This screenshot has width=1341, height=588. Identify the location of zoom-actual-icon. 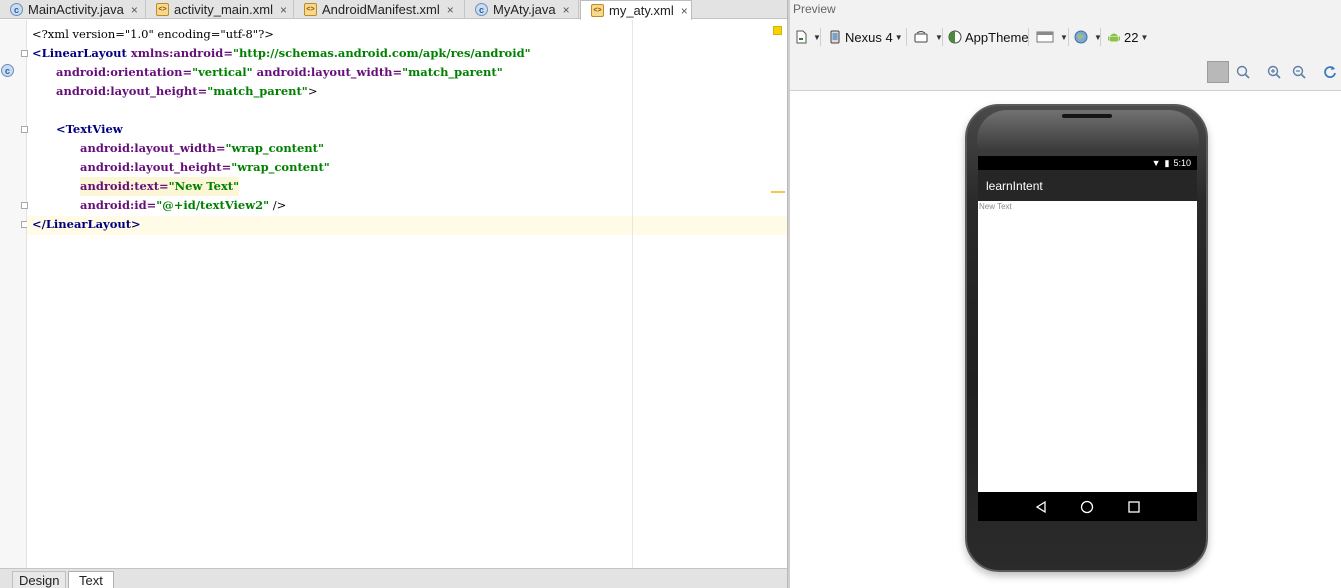
(1243, 72).